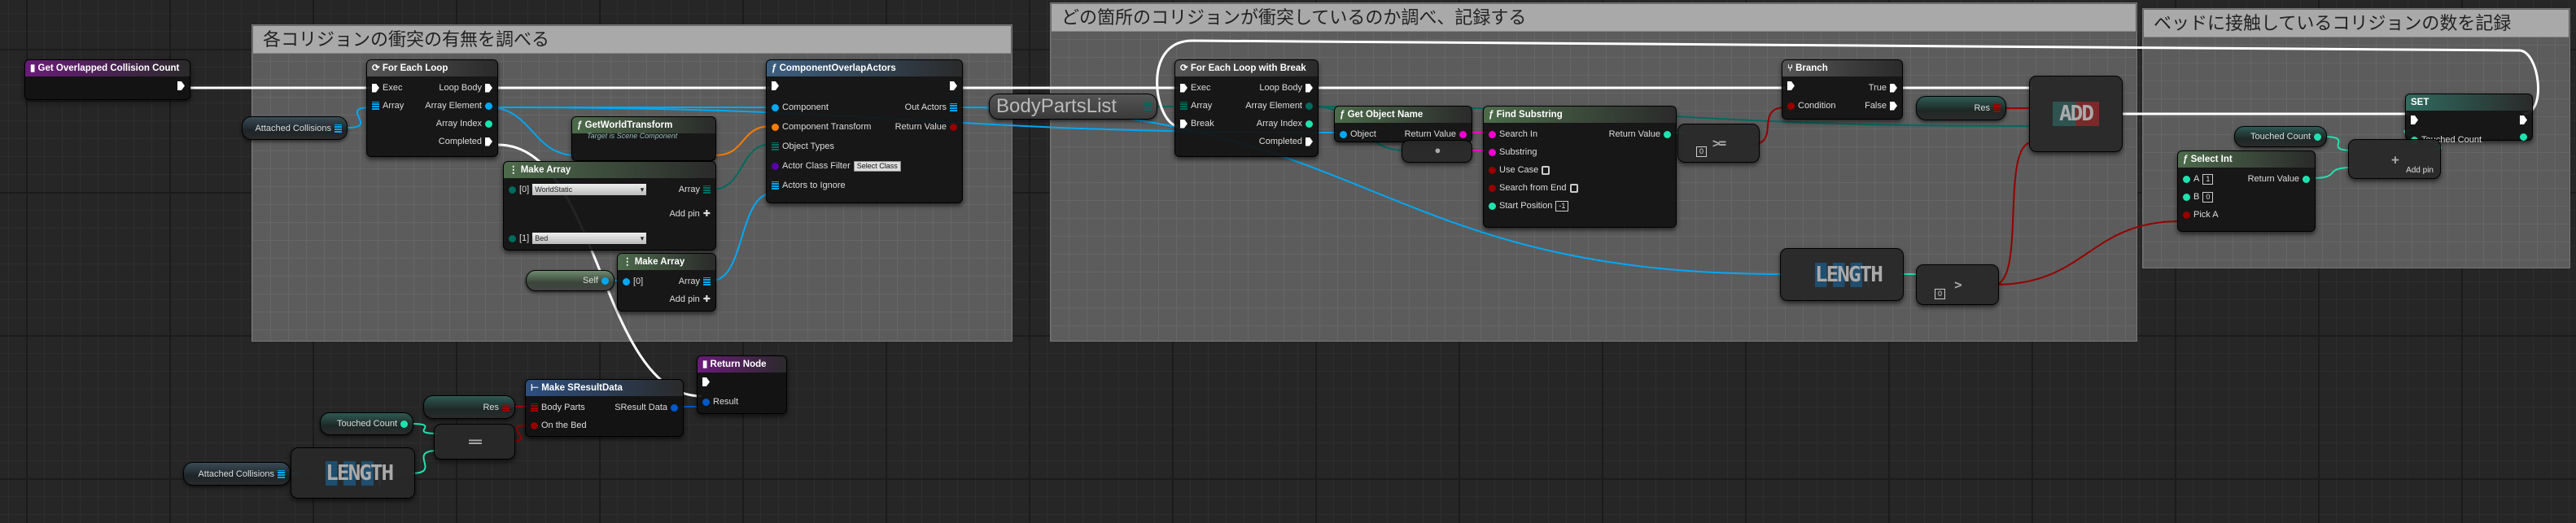 This screenshot has height=523, width=2576. I want to click on input-pin: [1] Bed, so click(578, 238).